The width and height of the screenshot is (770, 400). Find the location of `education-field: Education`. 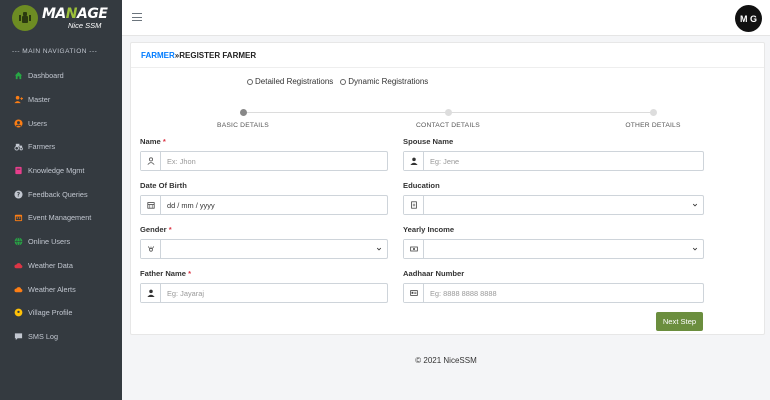

education-field: Education is located at coordinates (553, 198).